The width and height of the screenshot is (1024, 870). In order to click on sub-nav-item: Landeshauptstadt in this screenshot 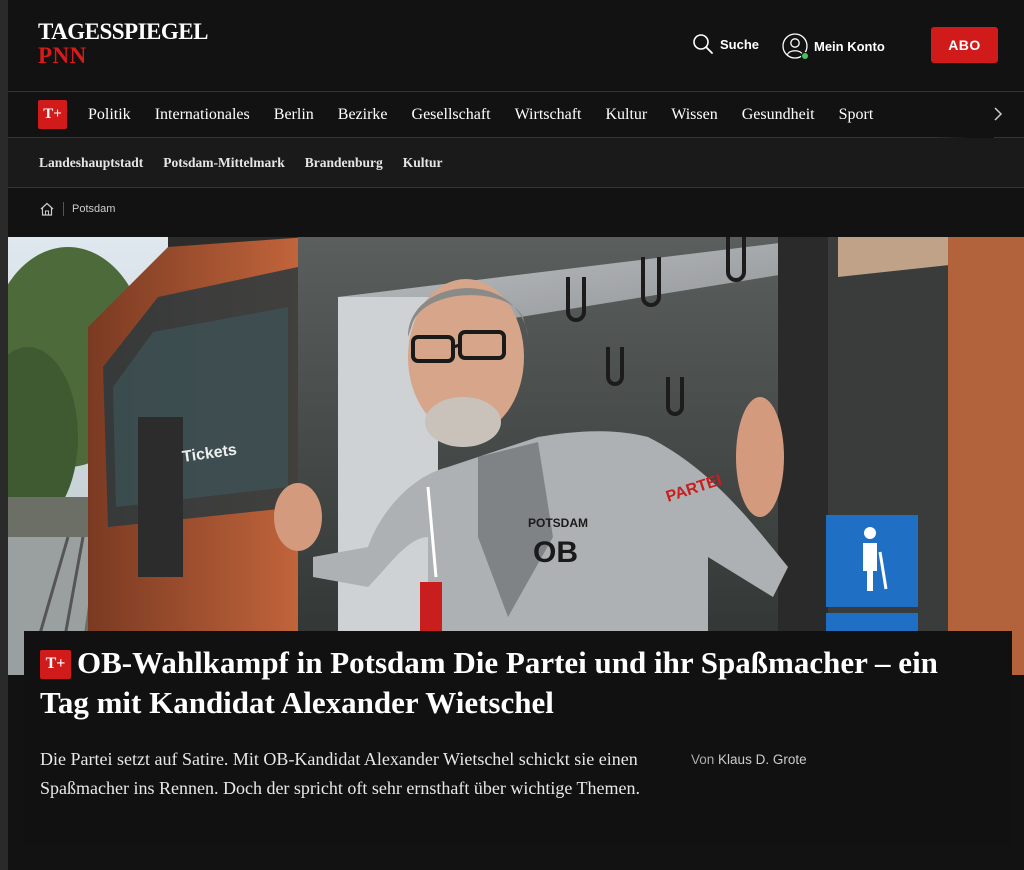, I will do `click(91, 163)`.